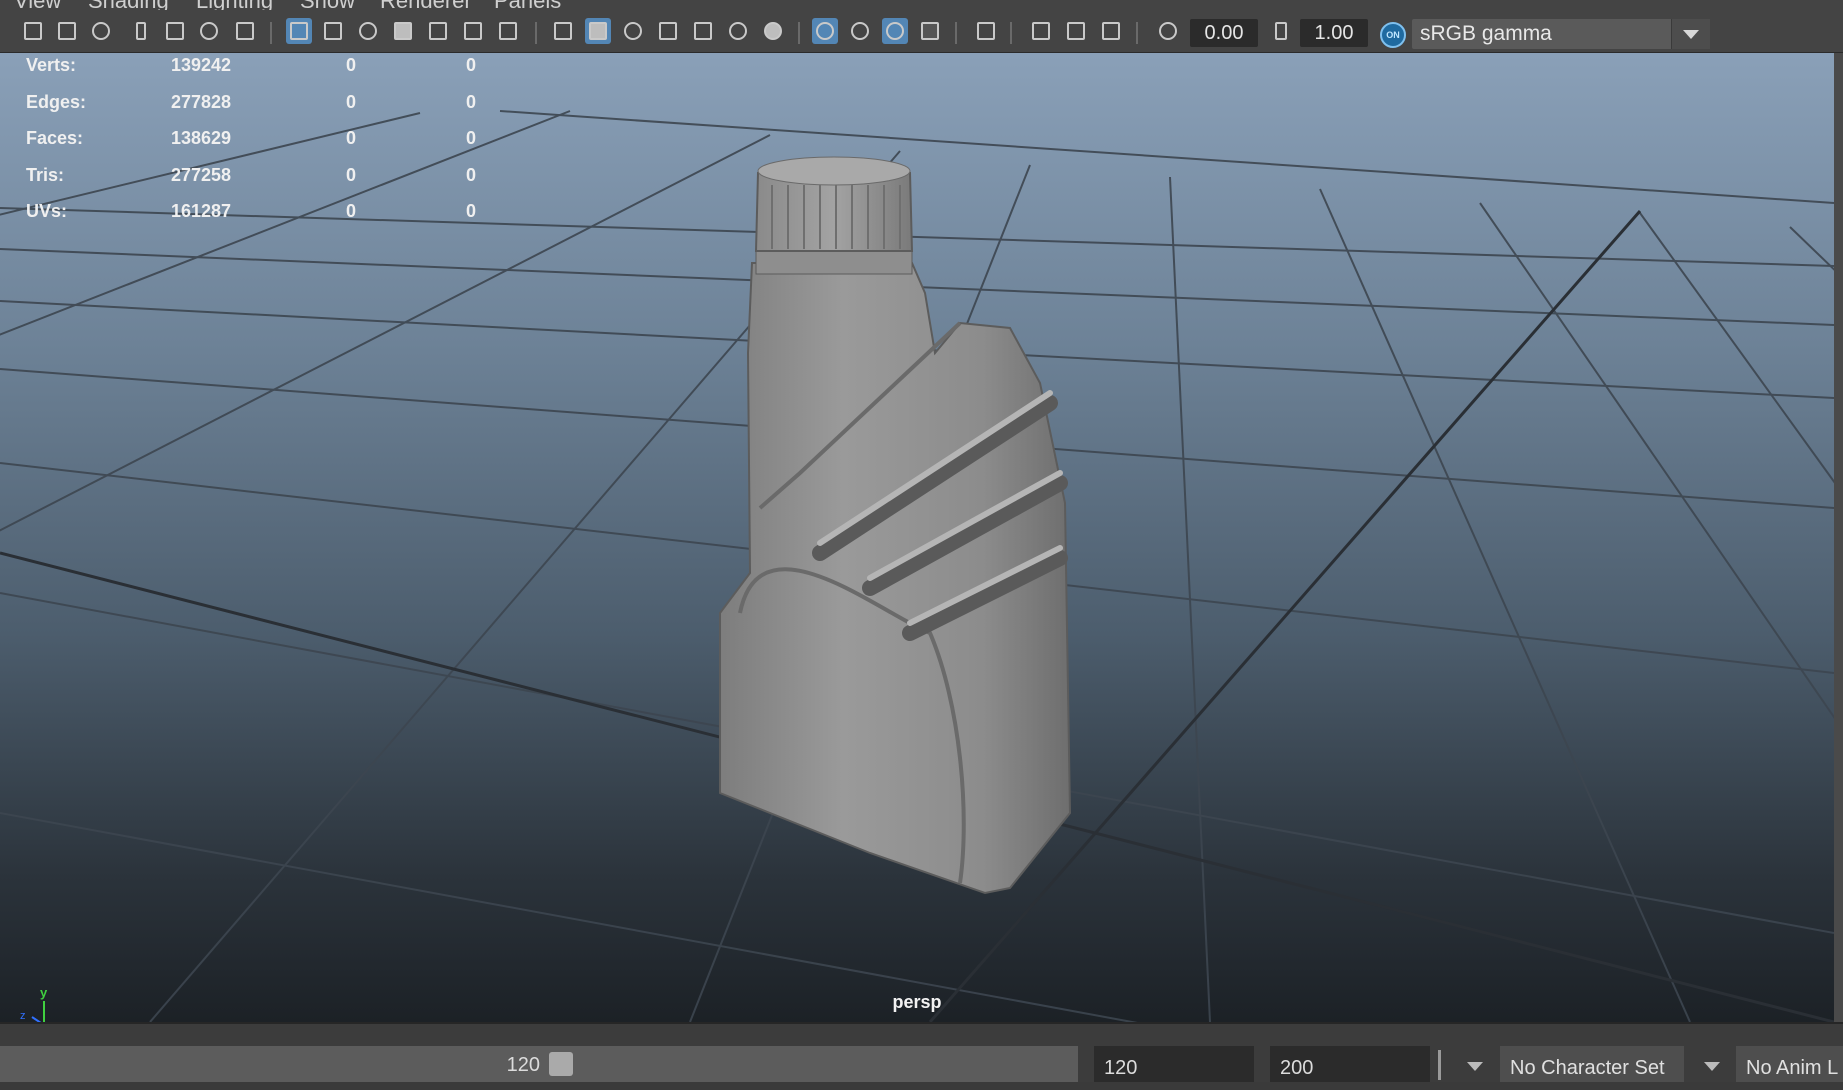 This screenshot has height=1090, width=1843. What do you see at coordinates (266, 219) in the screenshot?
I see `hud-row-uvs: UVs: 161287 0 0` at bounding box center [266, 219].